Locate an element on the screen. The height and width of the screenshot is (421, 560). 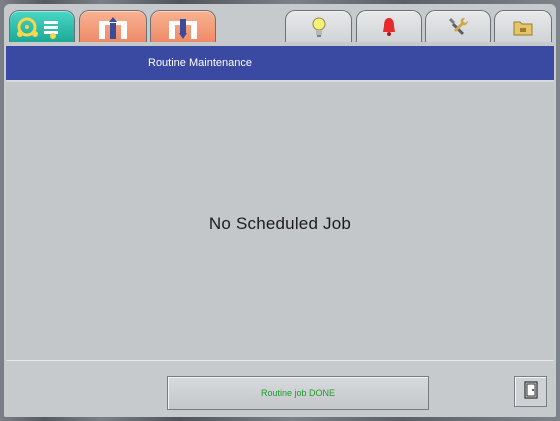
operator-download-icon is located at coordinates (183, 27).